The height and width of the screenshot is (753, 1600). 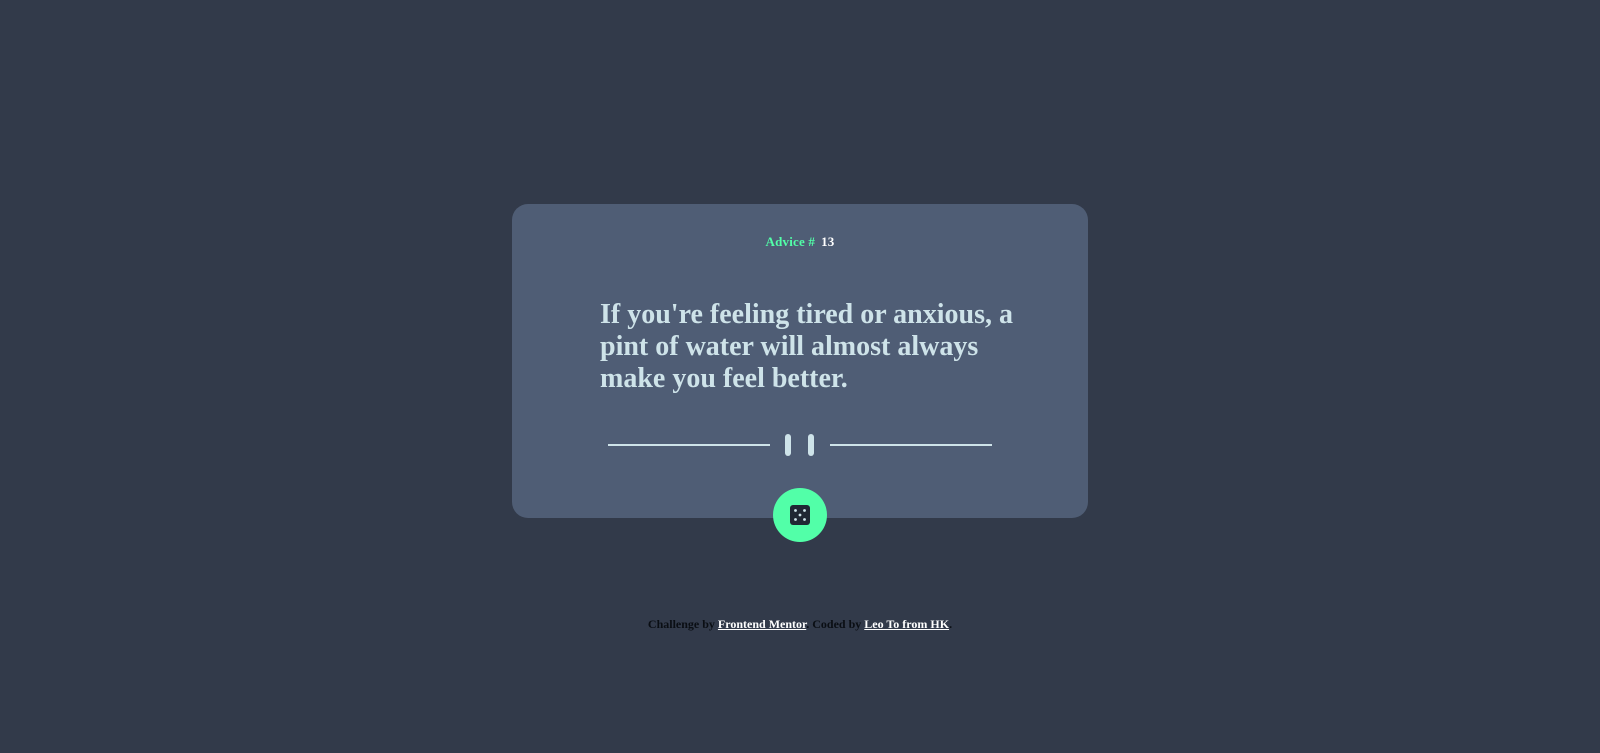 What do you see at coordinates (811, 445) in the screenshot?
I see `pause-bar-right` at bounding box center [811, 445].